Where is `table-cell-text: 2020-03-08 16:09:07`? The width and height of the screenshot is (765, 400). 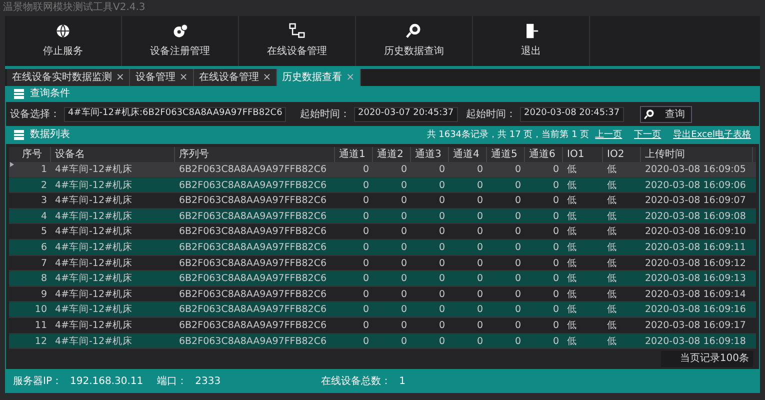
table-cell-text: 2020-03-08 16:09:07 is located at coordinates (695, 201).